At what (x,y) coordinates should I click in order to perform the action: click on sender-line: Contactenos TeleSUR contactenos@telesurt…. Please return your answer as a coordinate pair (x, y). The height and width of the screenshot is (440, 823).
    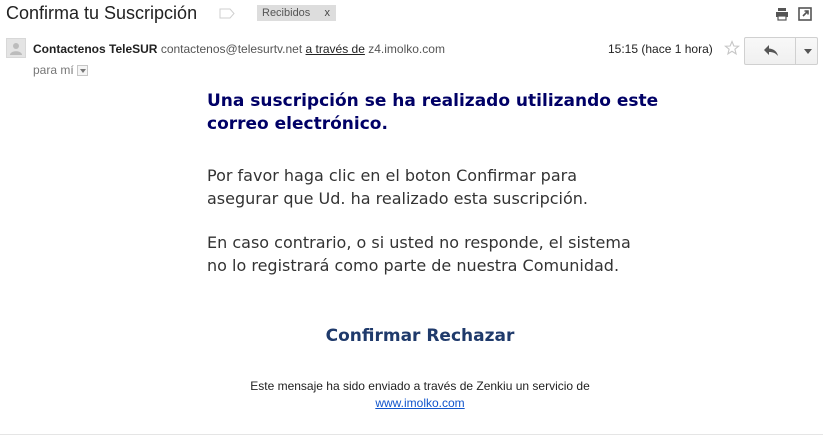
    Looking at the image, I should click on (239, 49).